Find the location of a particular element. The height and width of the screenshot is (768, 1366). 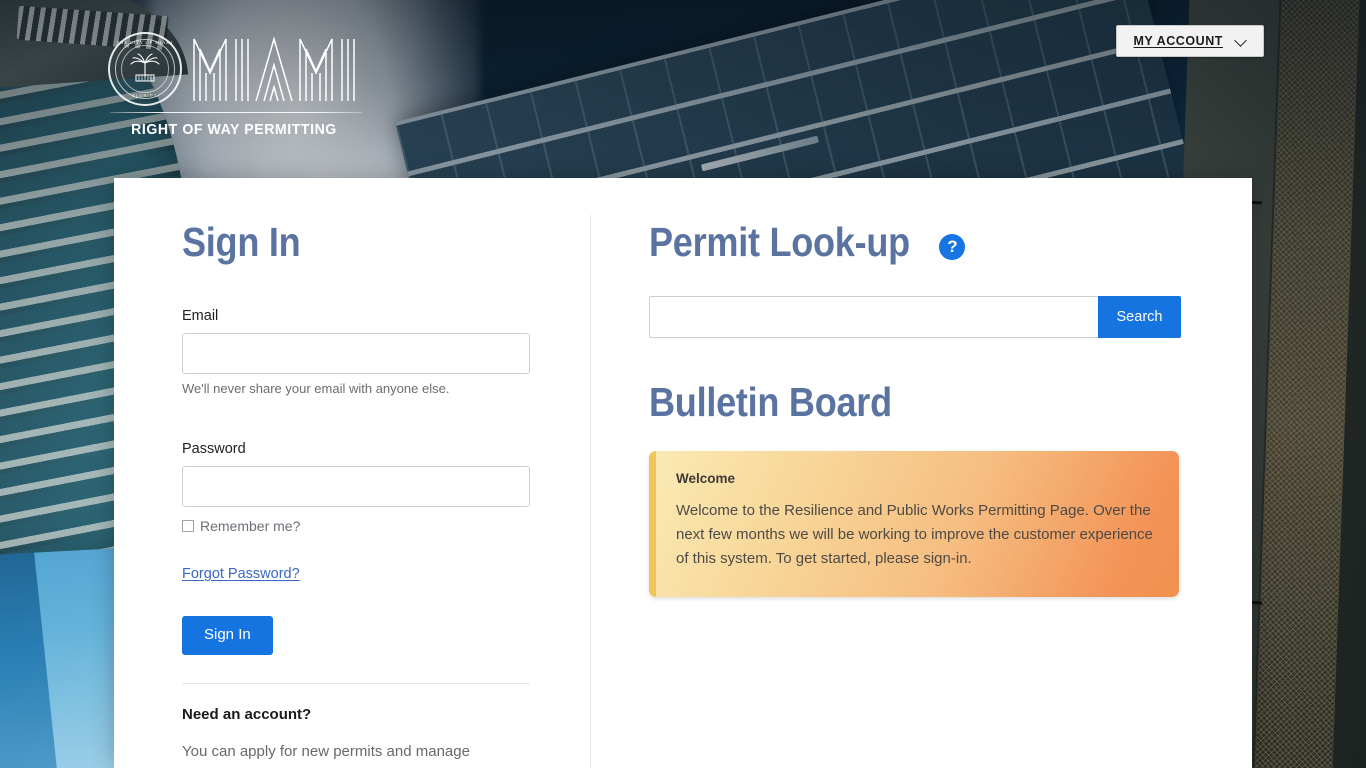

permit-search-button: Search is located at coordinates (1139, 317).